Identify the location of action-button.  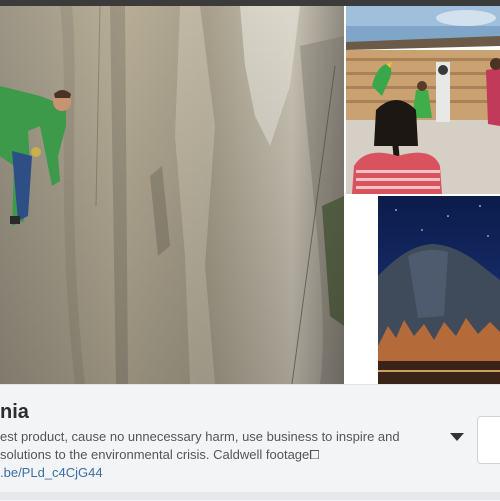
(488, 440).